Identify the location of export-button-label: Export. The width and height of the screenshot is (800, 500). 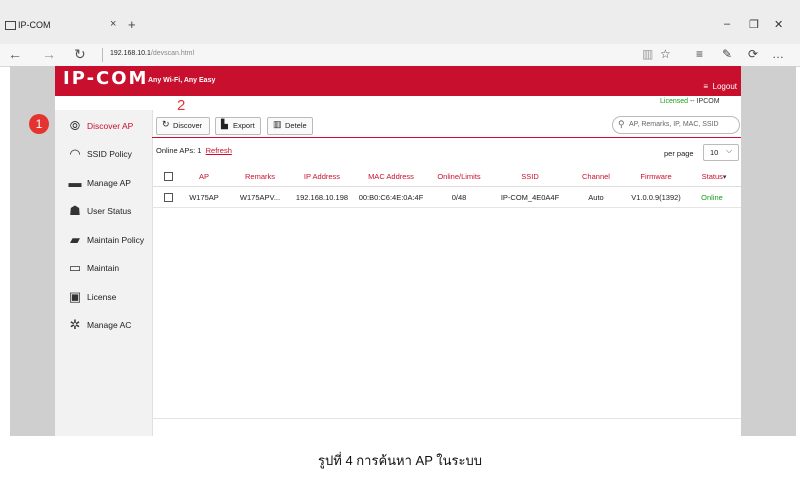
(244, 125).